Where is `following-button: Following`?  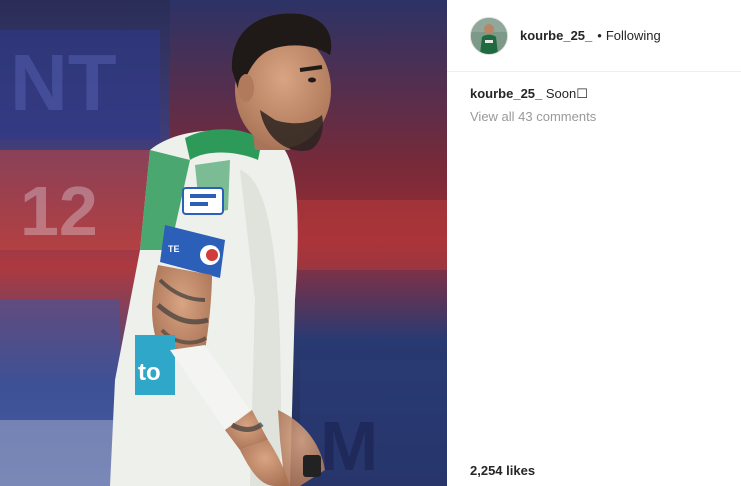 following-button: Following is located at coordinates (633, 35).